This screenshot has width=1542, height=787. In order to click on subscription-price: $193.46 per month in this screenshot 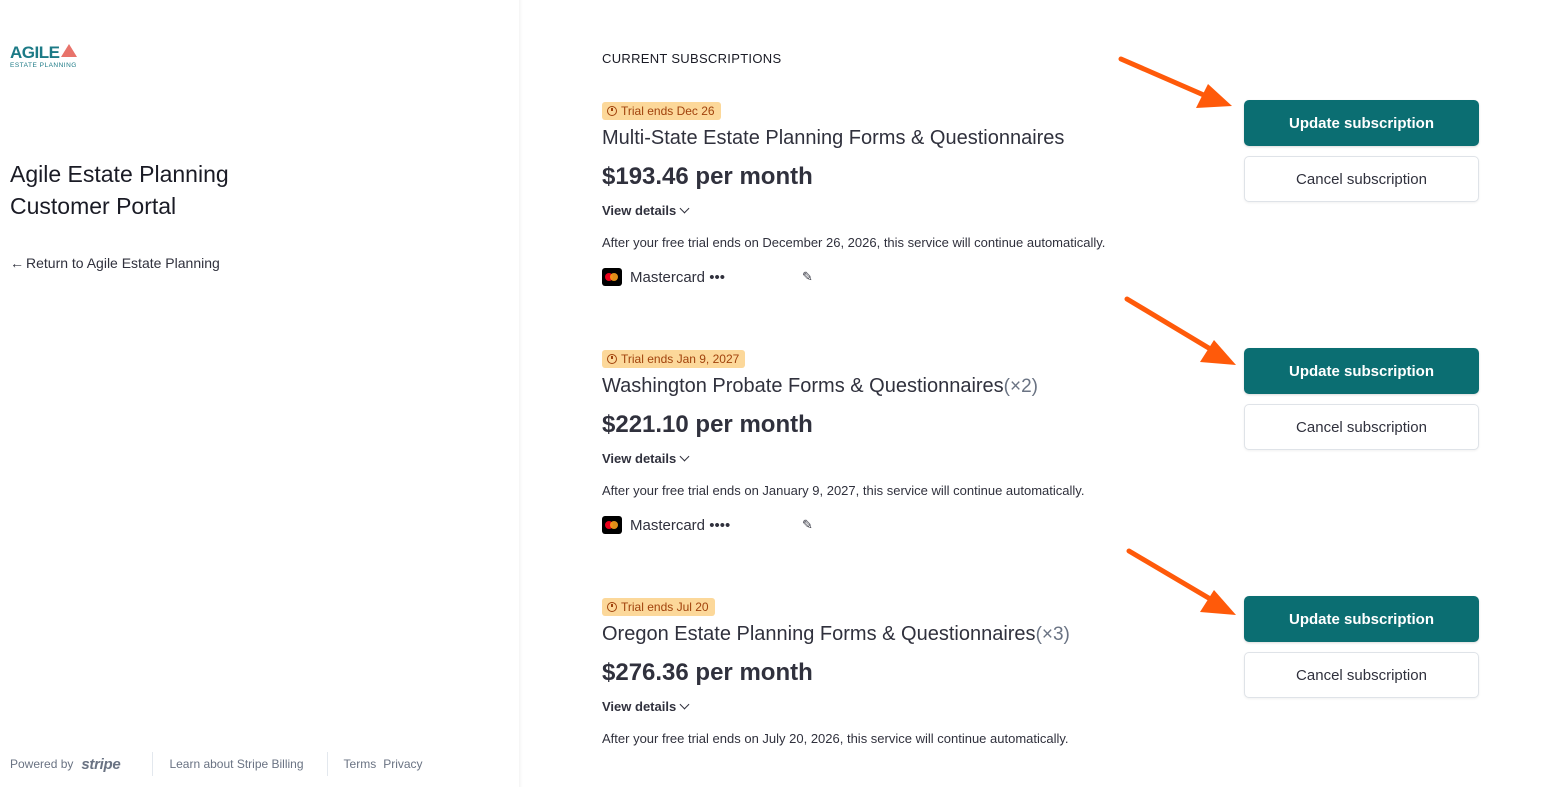, I will do `click(707, 176)`.